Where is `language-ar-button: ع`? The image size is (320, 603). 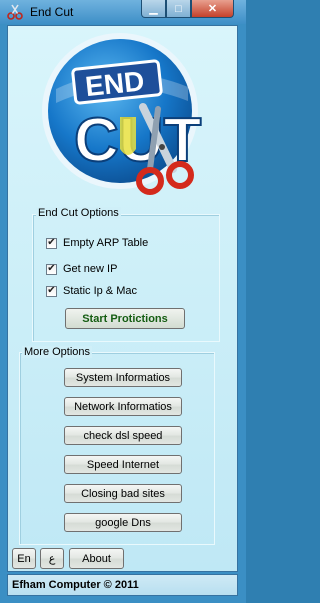
language-ar-button: ع is located at coordinates (52, 558).